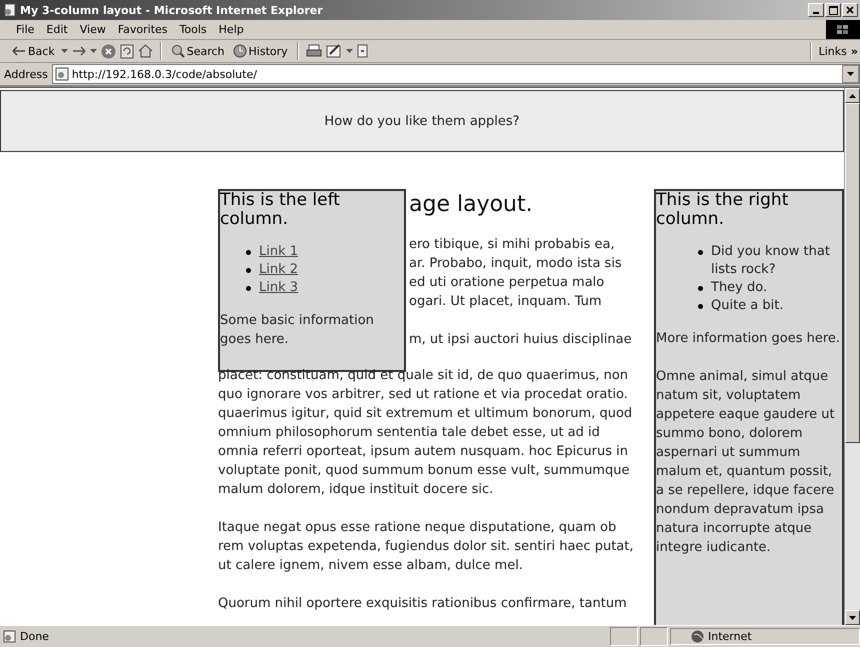  Describe the element at coordinates (19, 51) in the screenshot. I see `back-arrow-icon` at that location.